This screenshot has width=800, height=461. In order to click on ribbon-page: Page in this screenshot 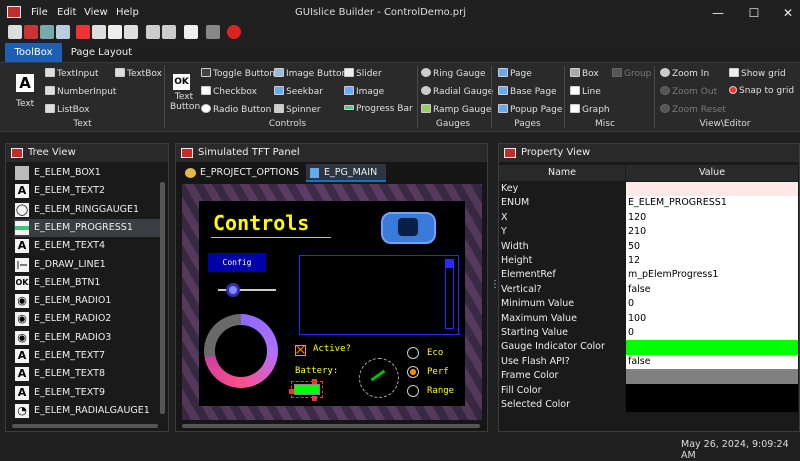, I will do `click(515, 73)`.